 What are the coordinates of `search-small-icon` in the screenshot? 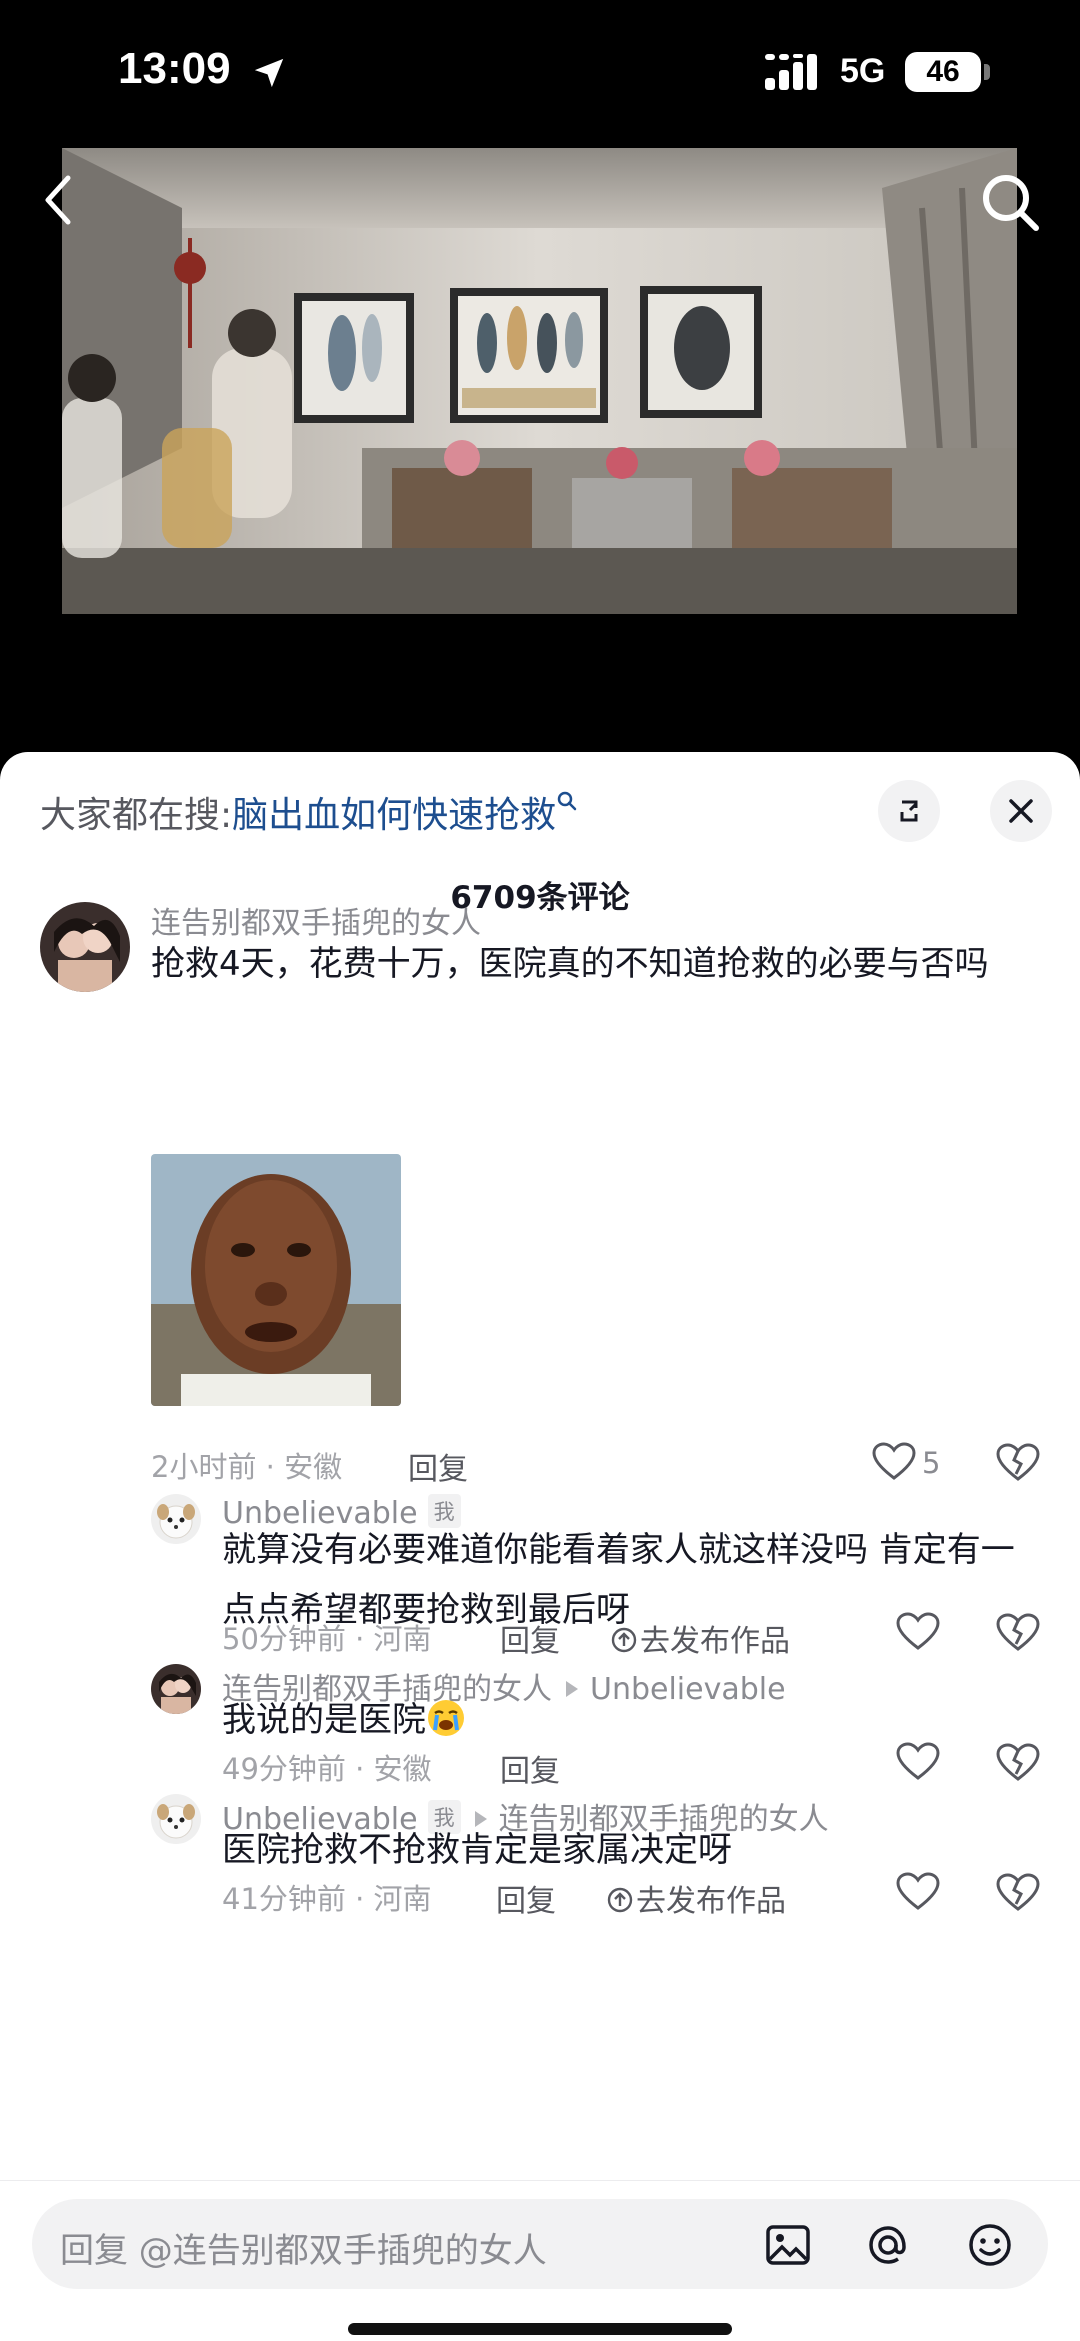 It's located at (567, 801).